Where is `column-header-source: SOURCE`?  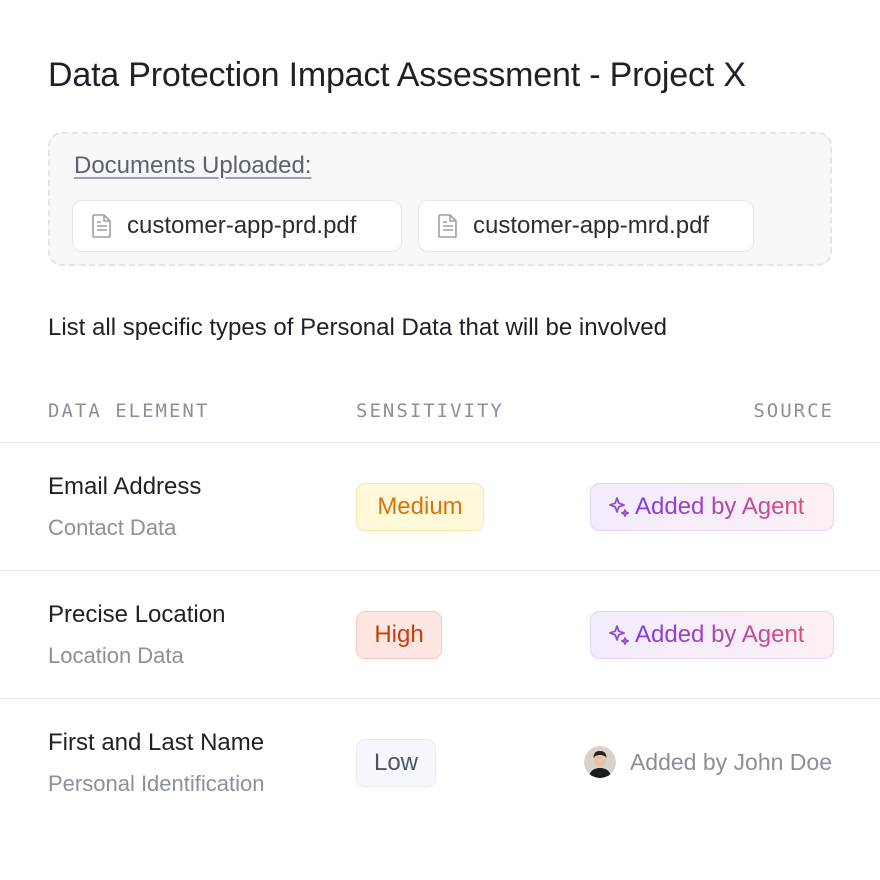 column-header-source: SOURCE is located at coordinates (793, 411).